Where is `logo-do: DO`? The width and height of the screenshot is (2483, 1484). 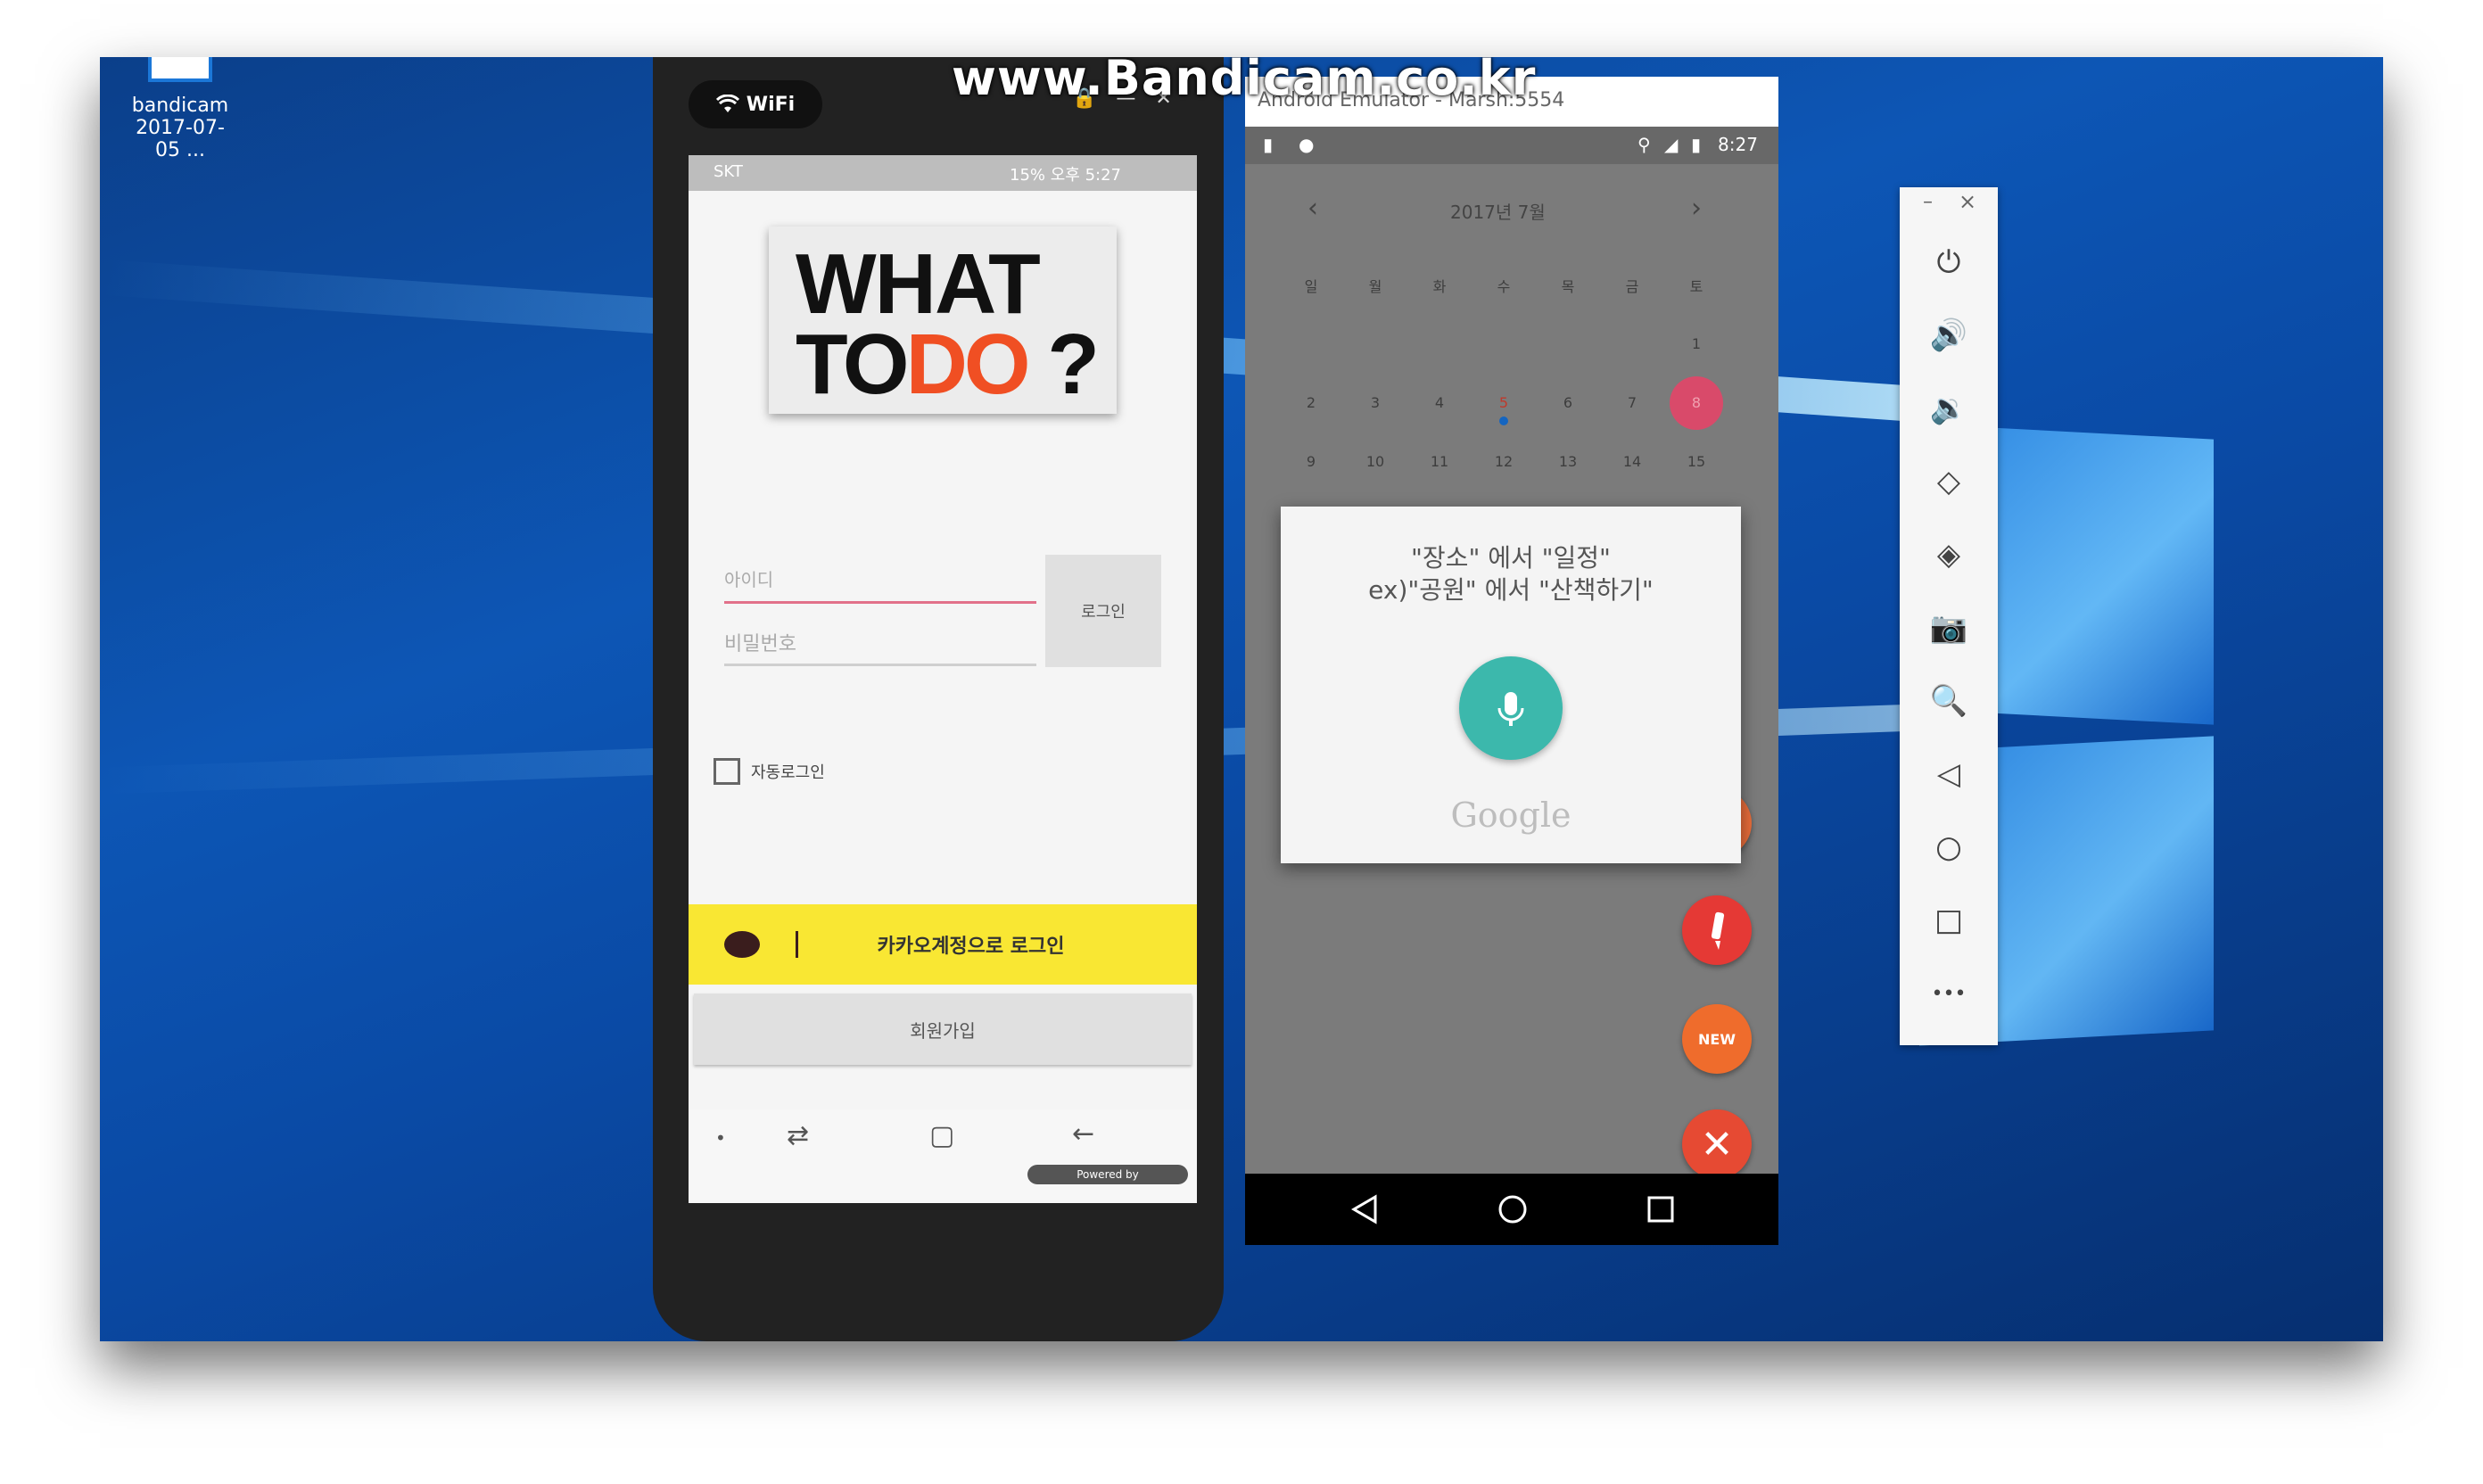 logo-do: DO is located at coordinates (968, 364).